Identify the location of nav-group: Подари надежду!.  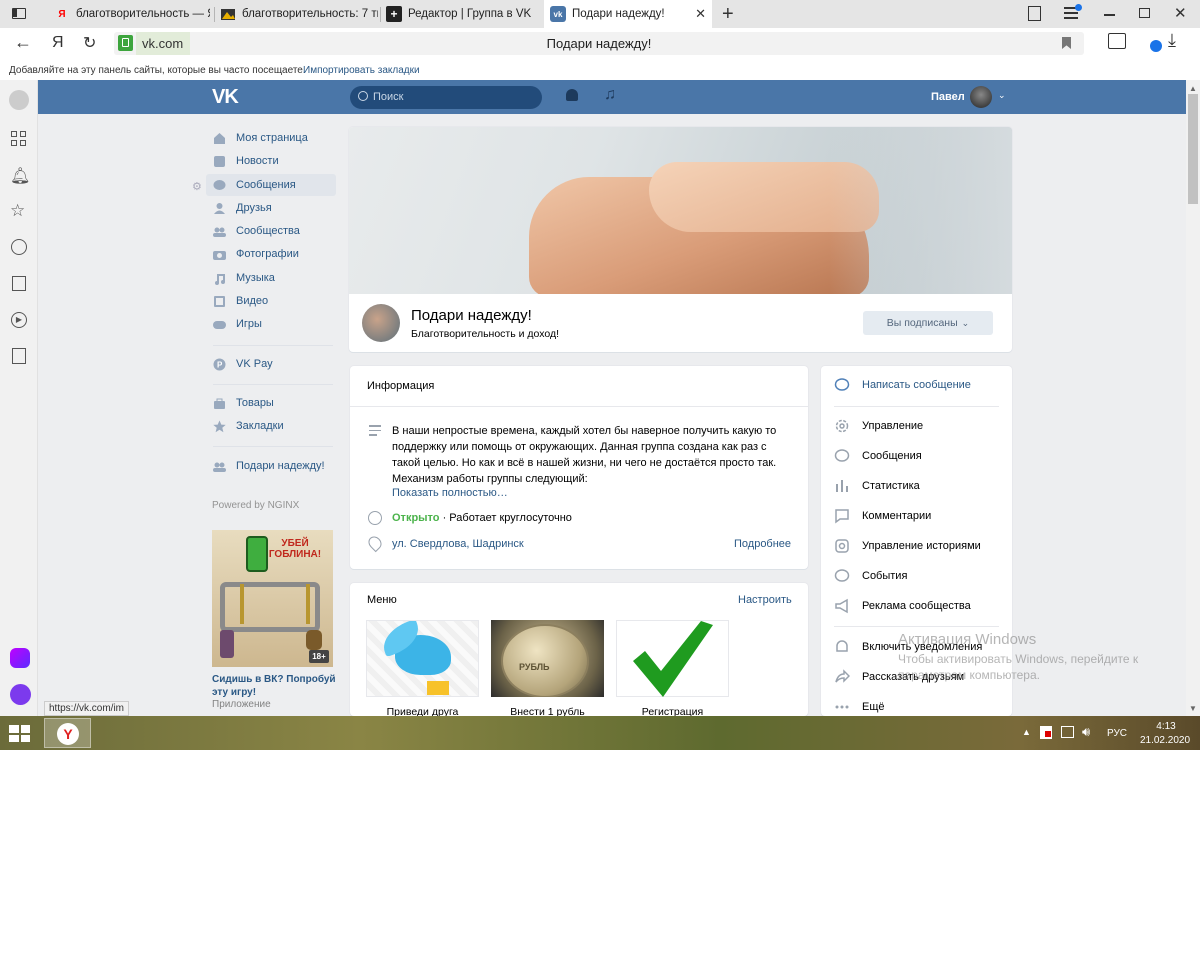
(271, 466).